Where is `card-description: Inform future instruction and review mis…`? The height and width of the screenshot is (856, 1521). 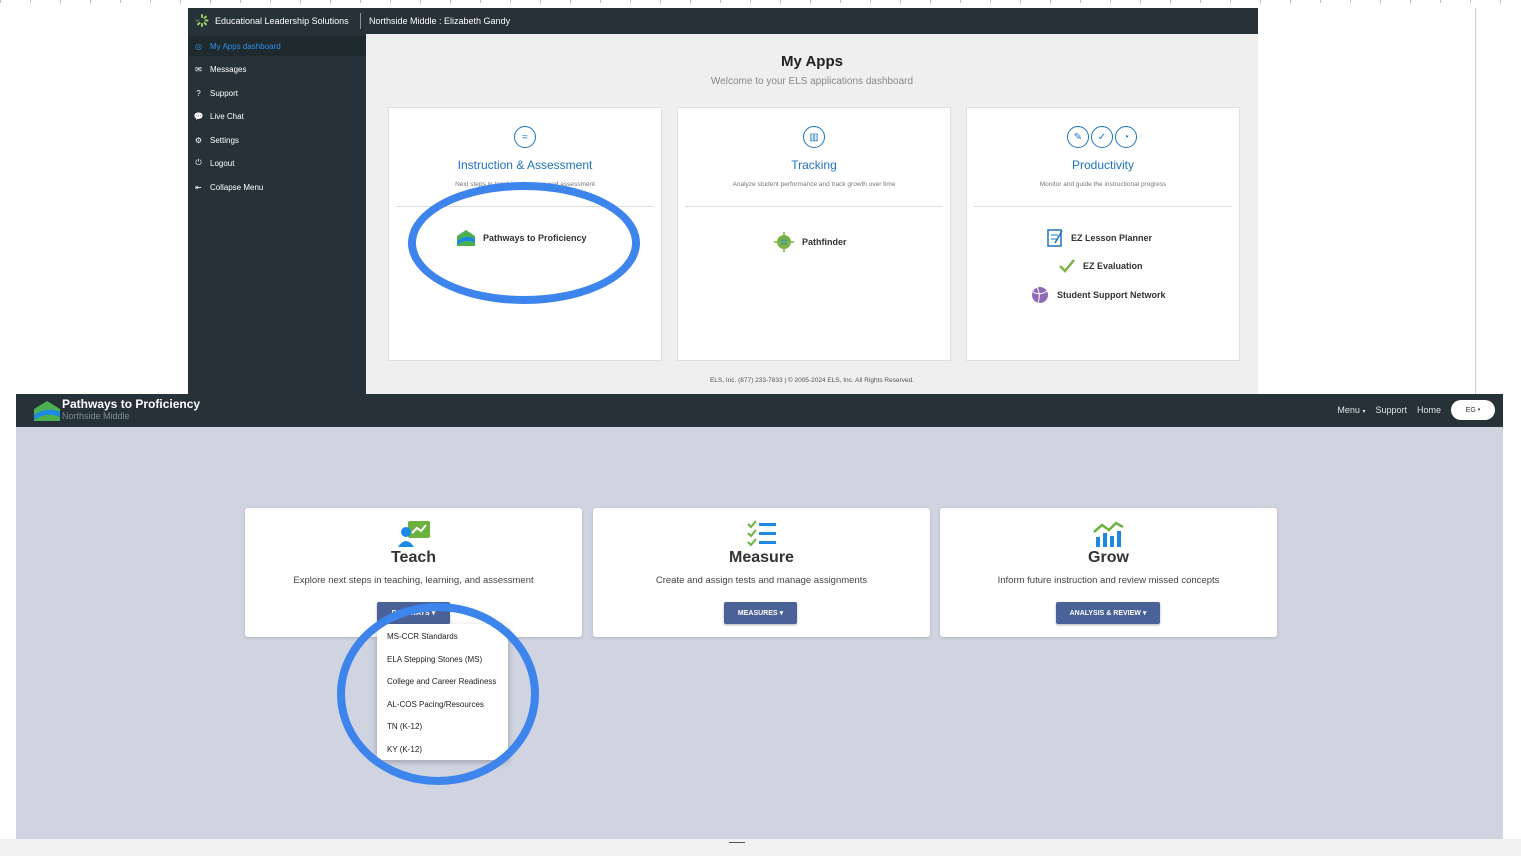
card-description: Inform future instruction and review mis… is located at coordinates (1108, 580).